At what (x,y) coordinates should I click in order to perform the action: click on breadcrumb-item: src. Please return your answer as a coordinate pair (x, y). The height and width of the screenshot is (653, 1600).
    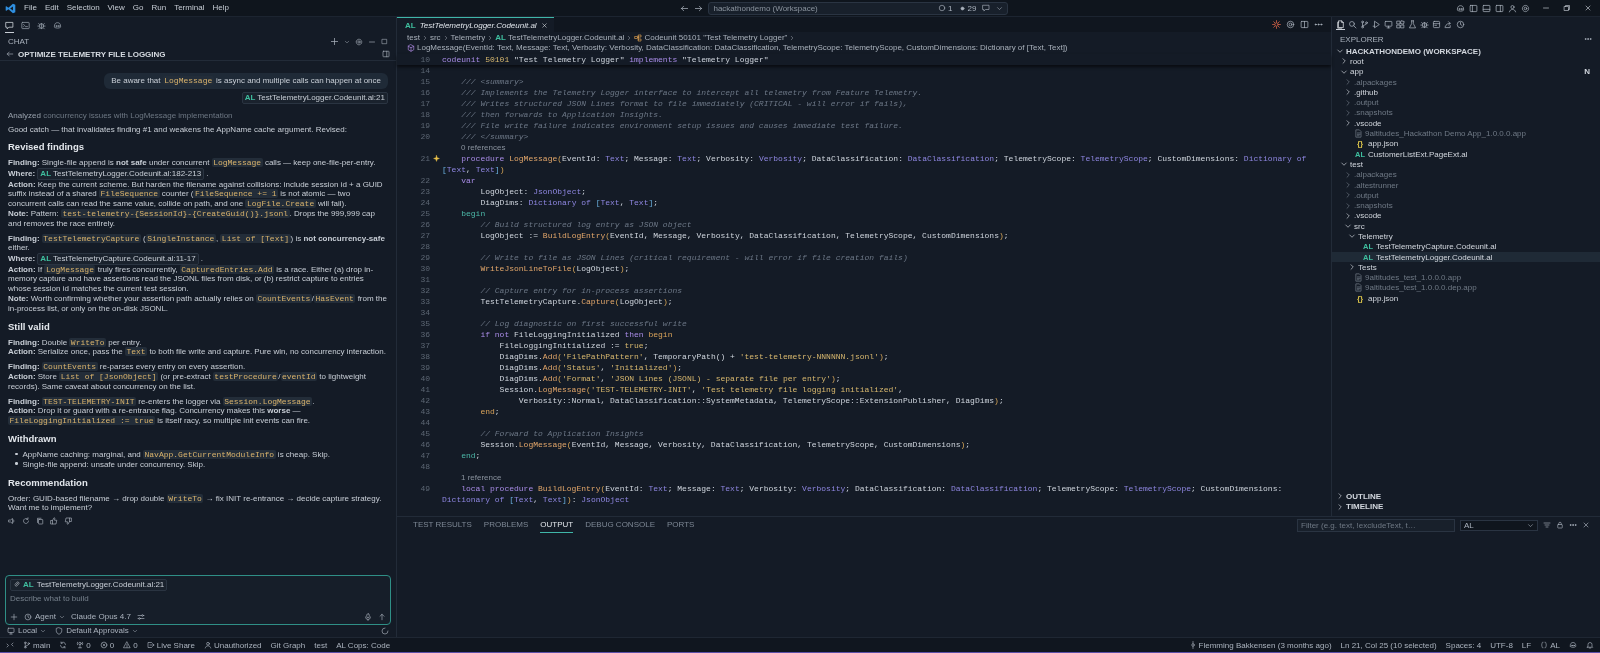
    Looking at the image, I should click on (435, 38).